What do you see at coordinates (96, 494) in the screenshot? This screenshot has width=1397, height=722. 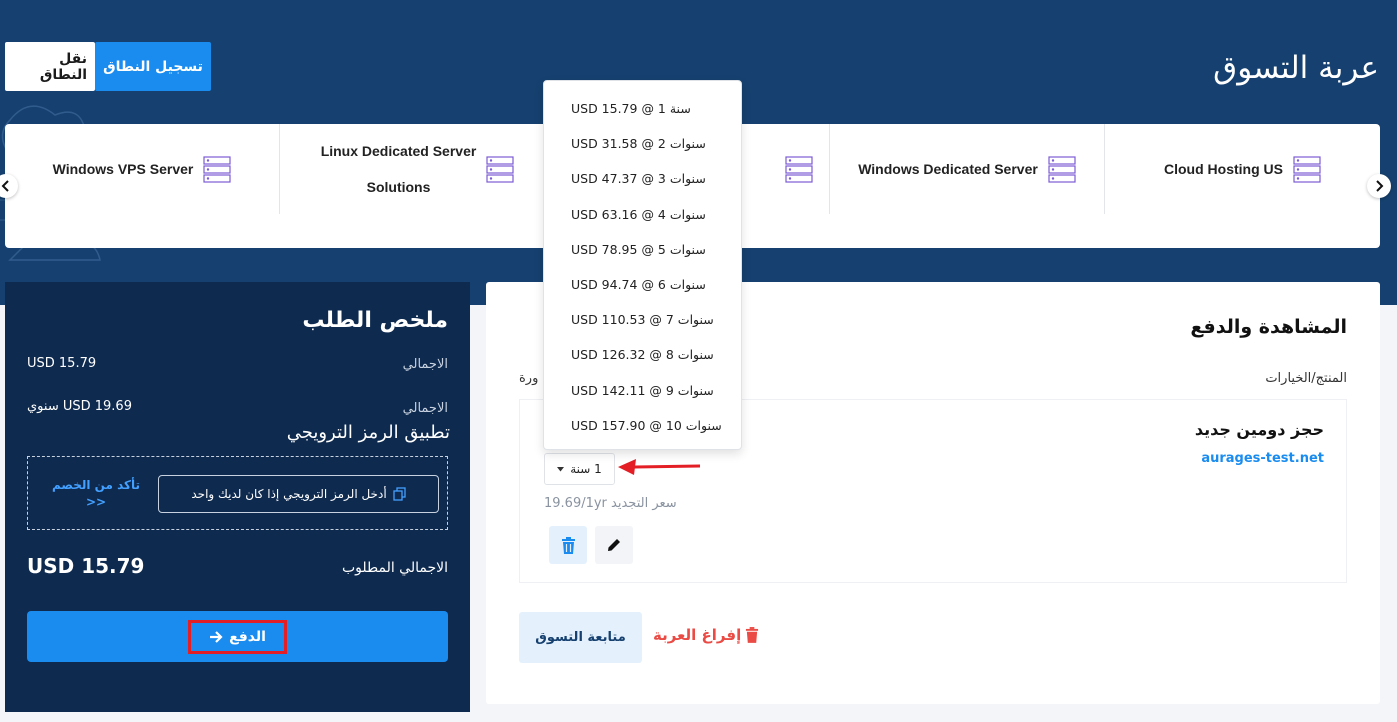 I see `promo-apply-button: تأكد من الخصم >>` at bounding box center [96, 494].